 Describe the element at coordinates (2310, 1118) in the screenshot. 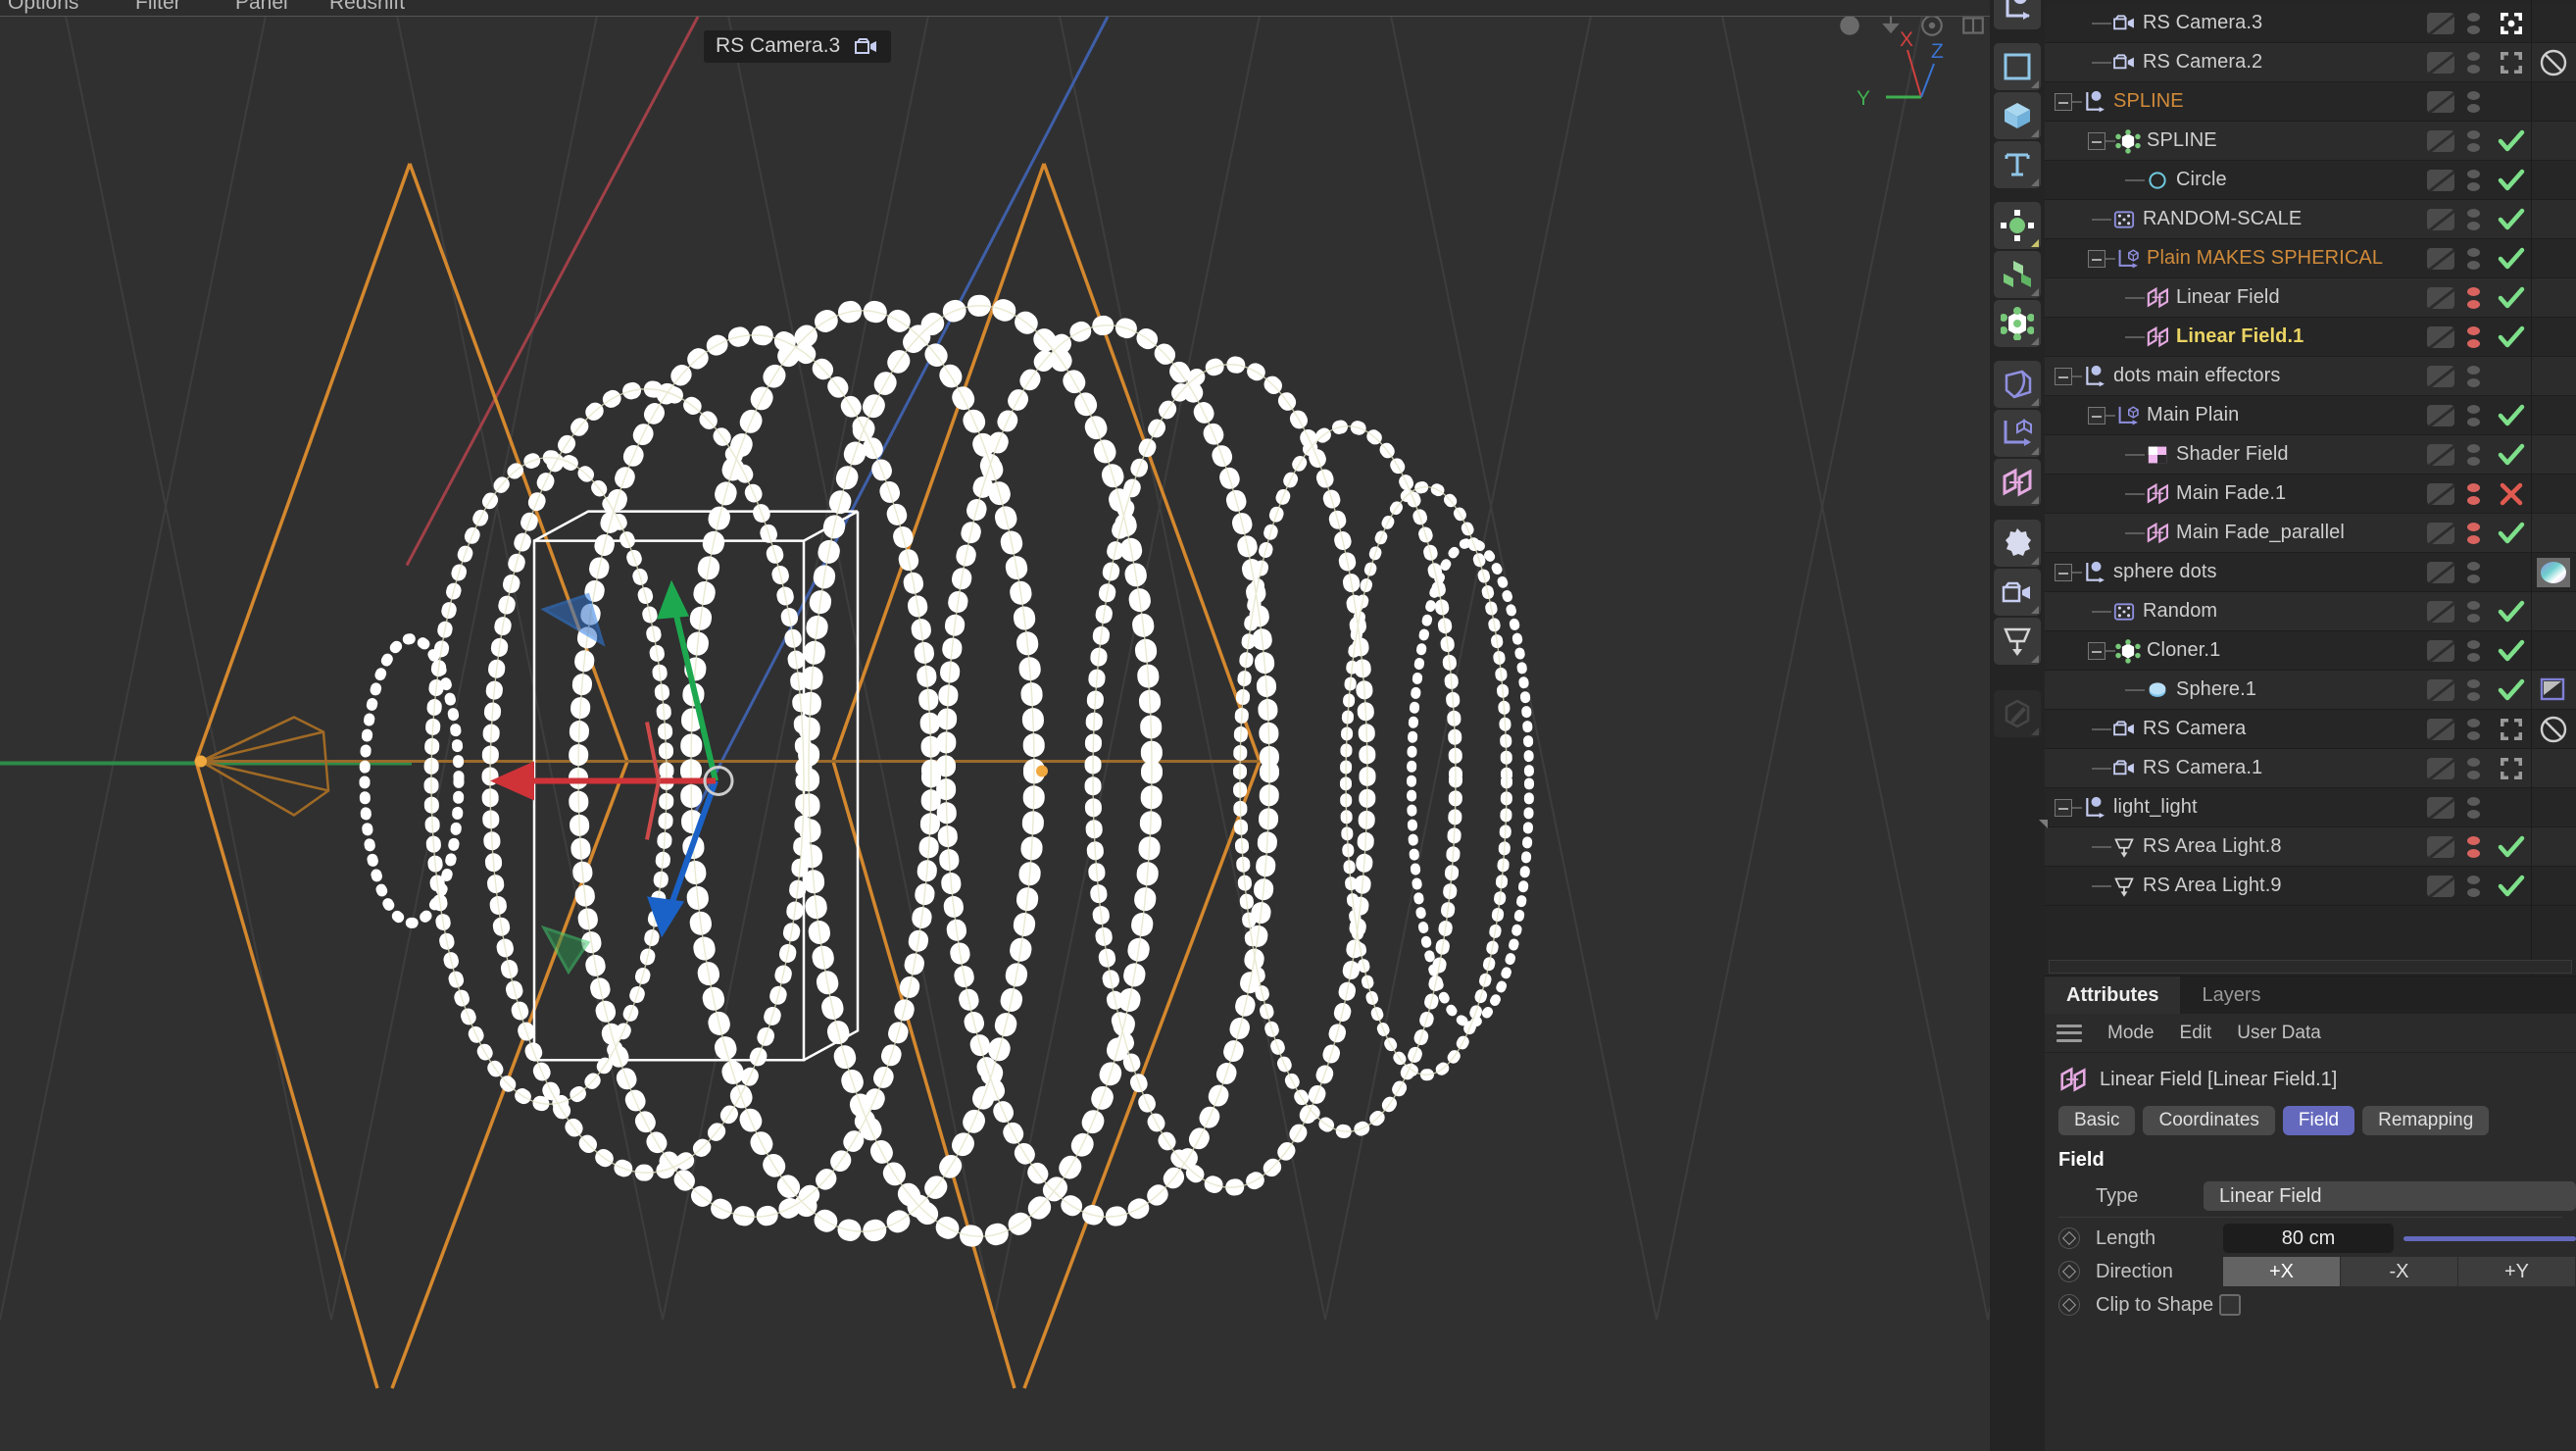

I see `attribute-tab-pills: Basic Coordinates Field Remapping` at that location.